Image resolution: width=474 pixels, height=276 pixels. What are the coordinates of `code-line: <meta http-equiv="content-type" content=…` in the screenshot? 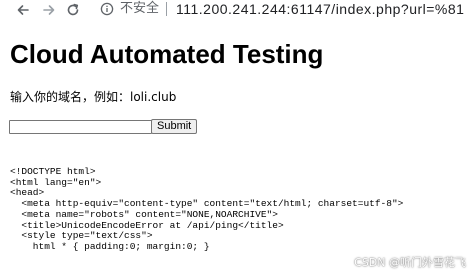 It's located at (207, 204).